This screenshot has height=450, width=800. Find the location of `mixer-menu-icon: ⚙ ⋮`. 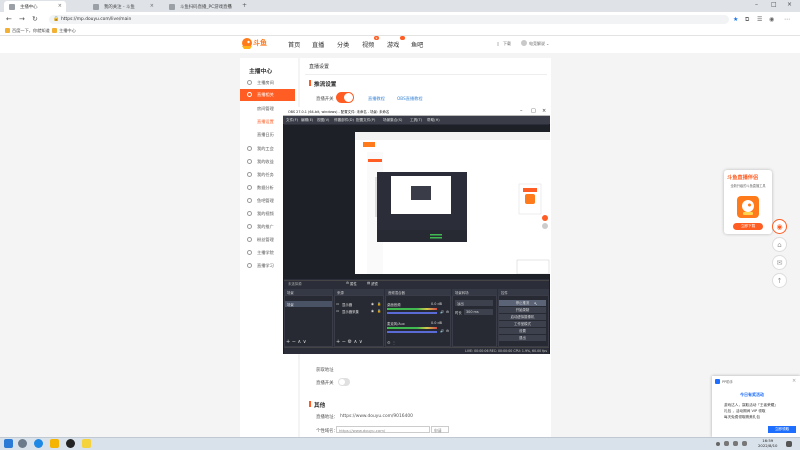

mixer-menu-icon: ⚙ ⋮ is located at coordinates (391, 342).